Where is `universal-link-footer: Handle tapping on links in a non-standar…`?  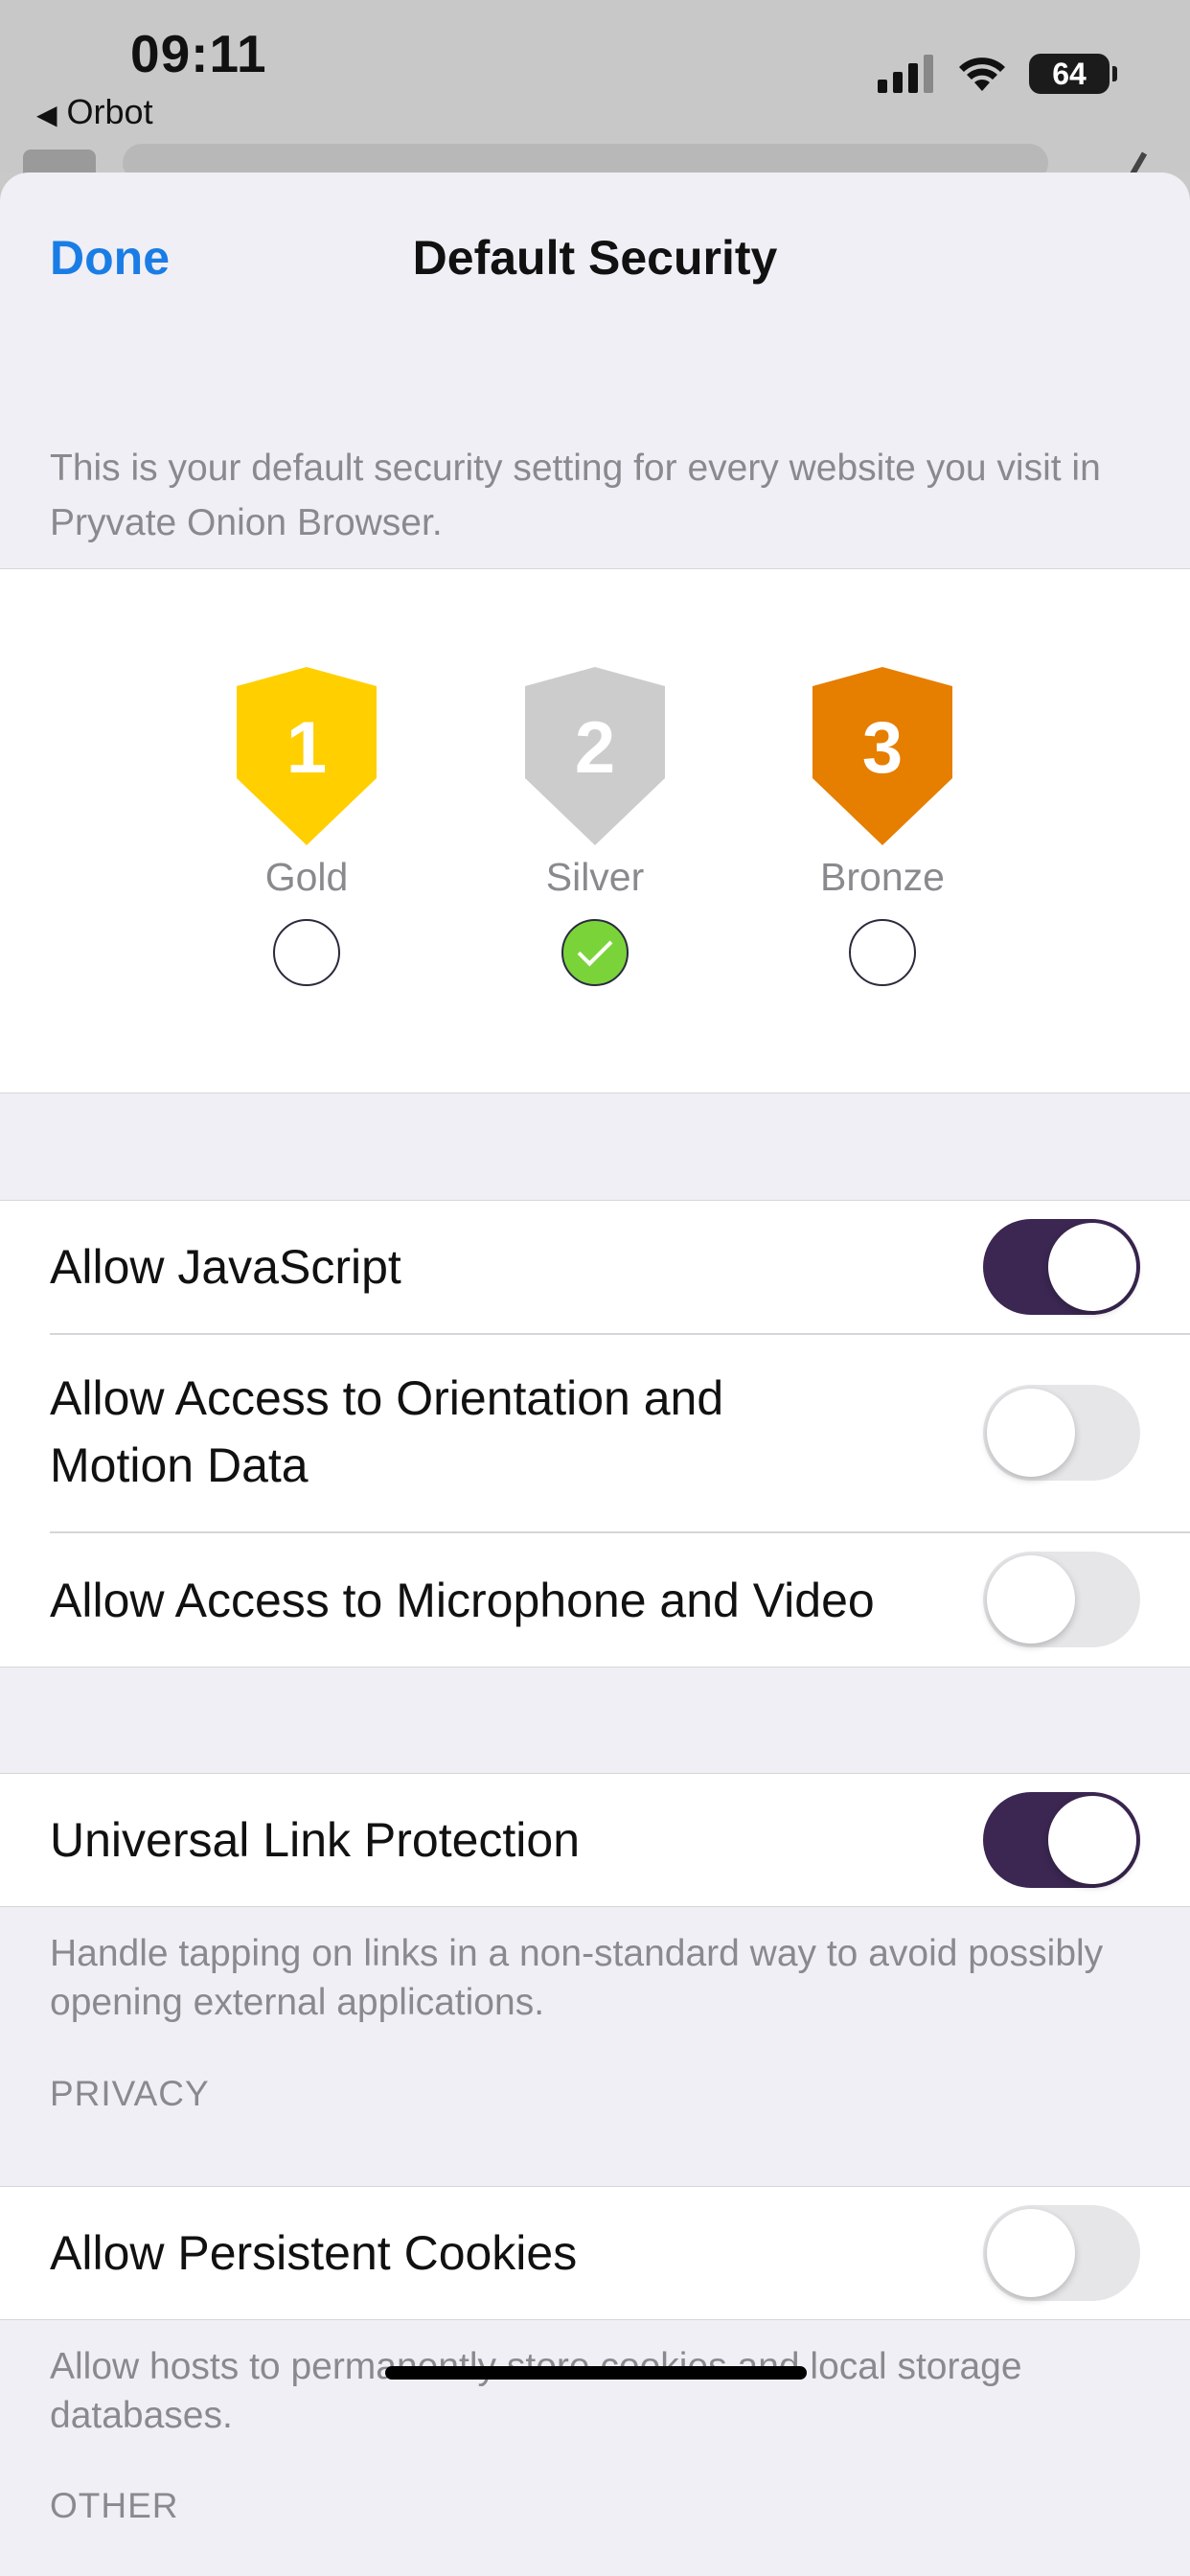 universal-link-footer: Handle tapping on links in a non-standar… is located at coordinates (577, 1978).